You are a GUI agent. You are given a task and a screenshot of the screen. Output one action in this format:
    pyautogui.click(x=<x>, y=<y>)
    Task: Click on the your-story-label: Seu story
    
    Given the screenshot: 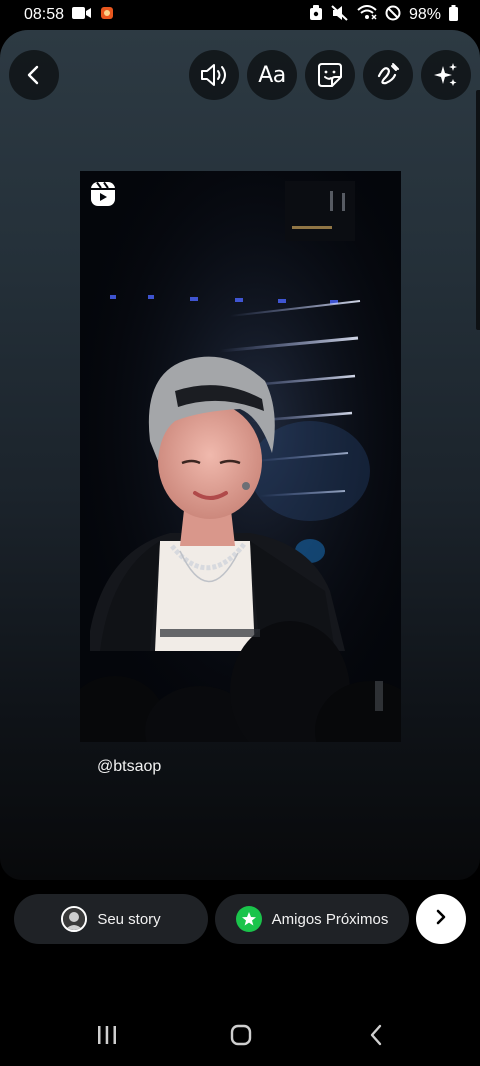 What is the action you would take?
    pyautogui.click(x=129, y=919)
    